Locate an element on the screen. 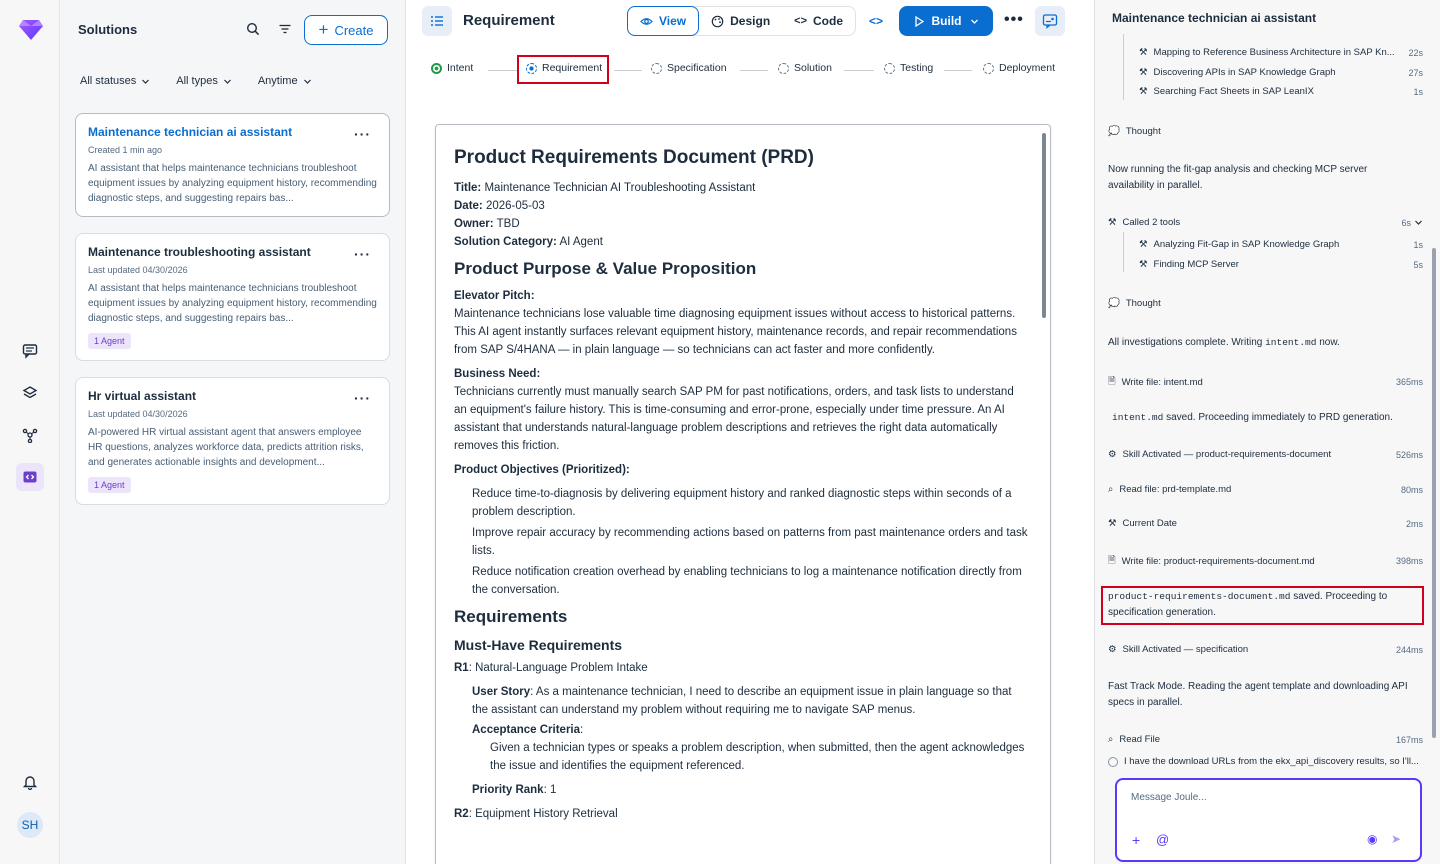 The height and width of the screenshot is (864, 1440). joule-logo-icon is located at coordinates (31, 29).